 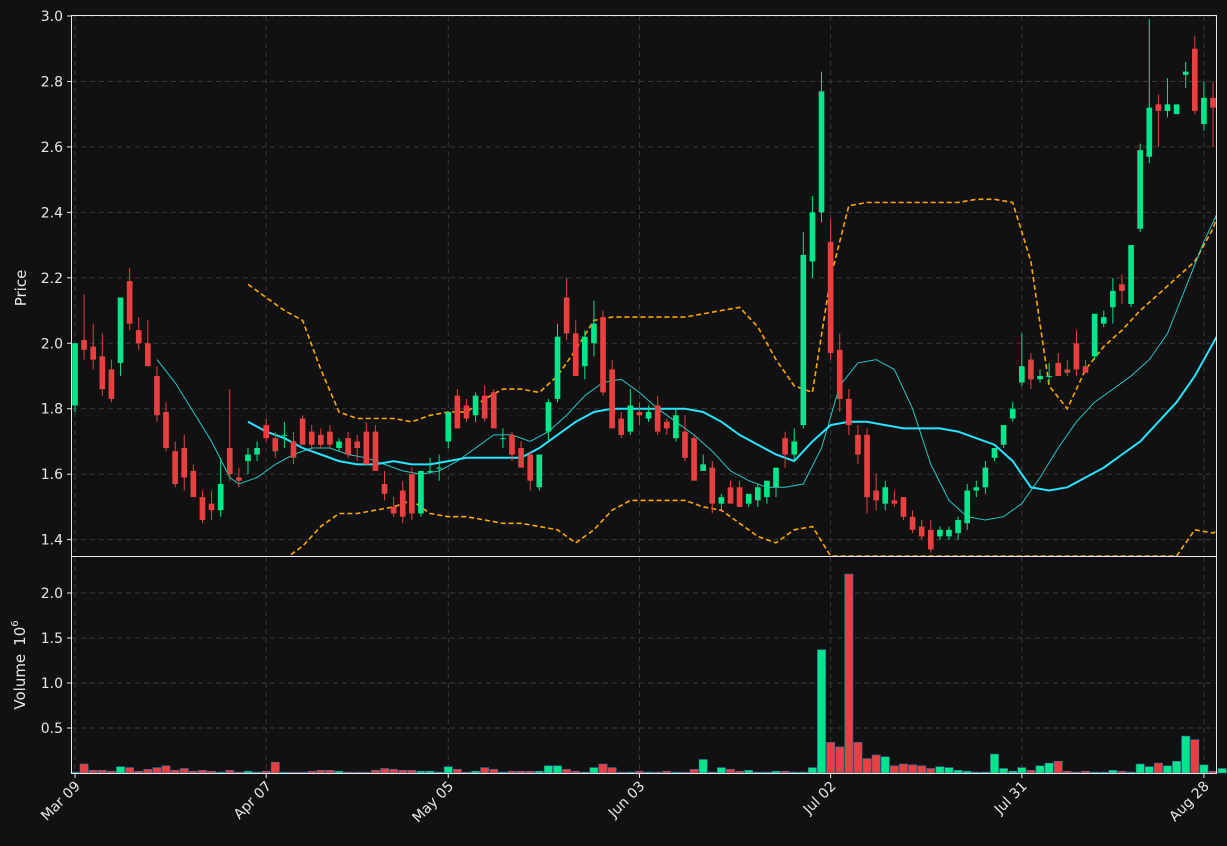 I want to click on price-tick-label: 1.6, so click(x=52, y=475).